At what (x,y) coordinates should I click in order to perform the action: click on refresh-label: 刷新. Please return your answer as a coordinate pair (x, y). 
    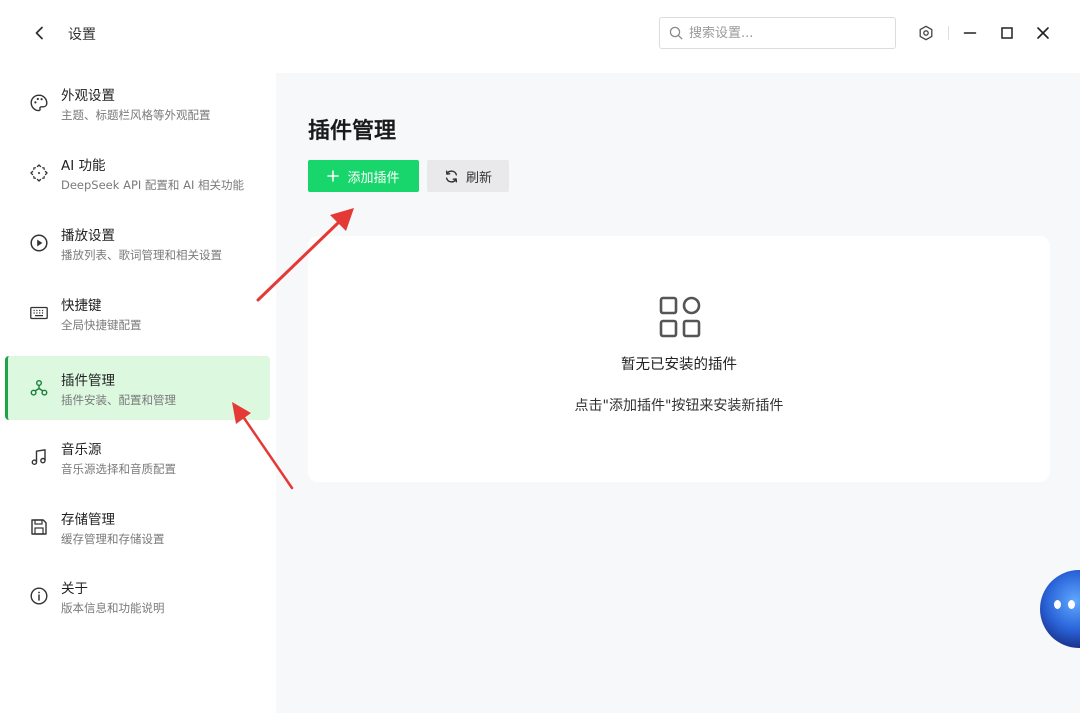
    Looking at the image, I should click on (478, 178).